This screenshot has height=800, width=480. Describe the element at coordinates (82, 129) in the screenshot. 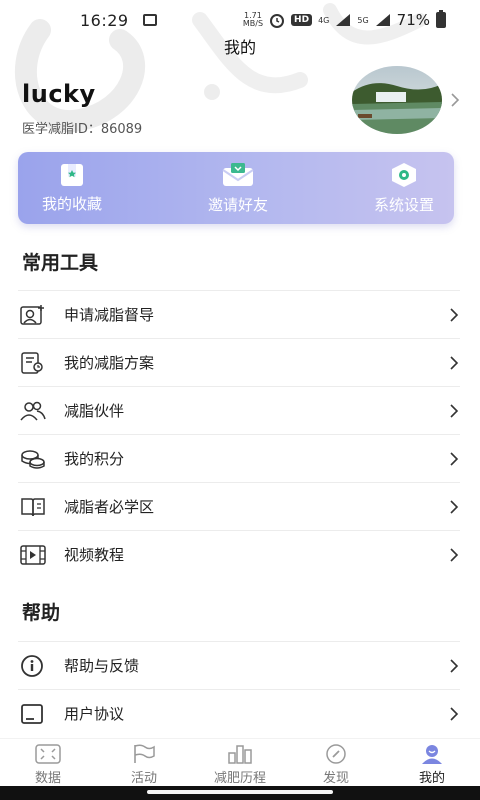

I see `profile-id: 医学减脂ID：86089` at that location.